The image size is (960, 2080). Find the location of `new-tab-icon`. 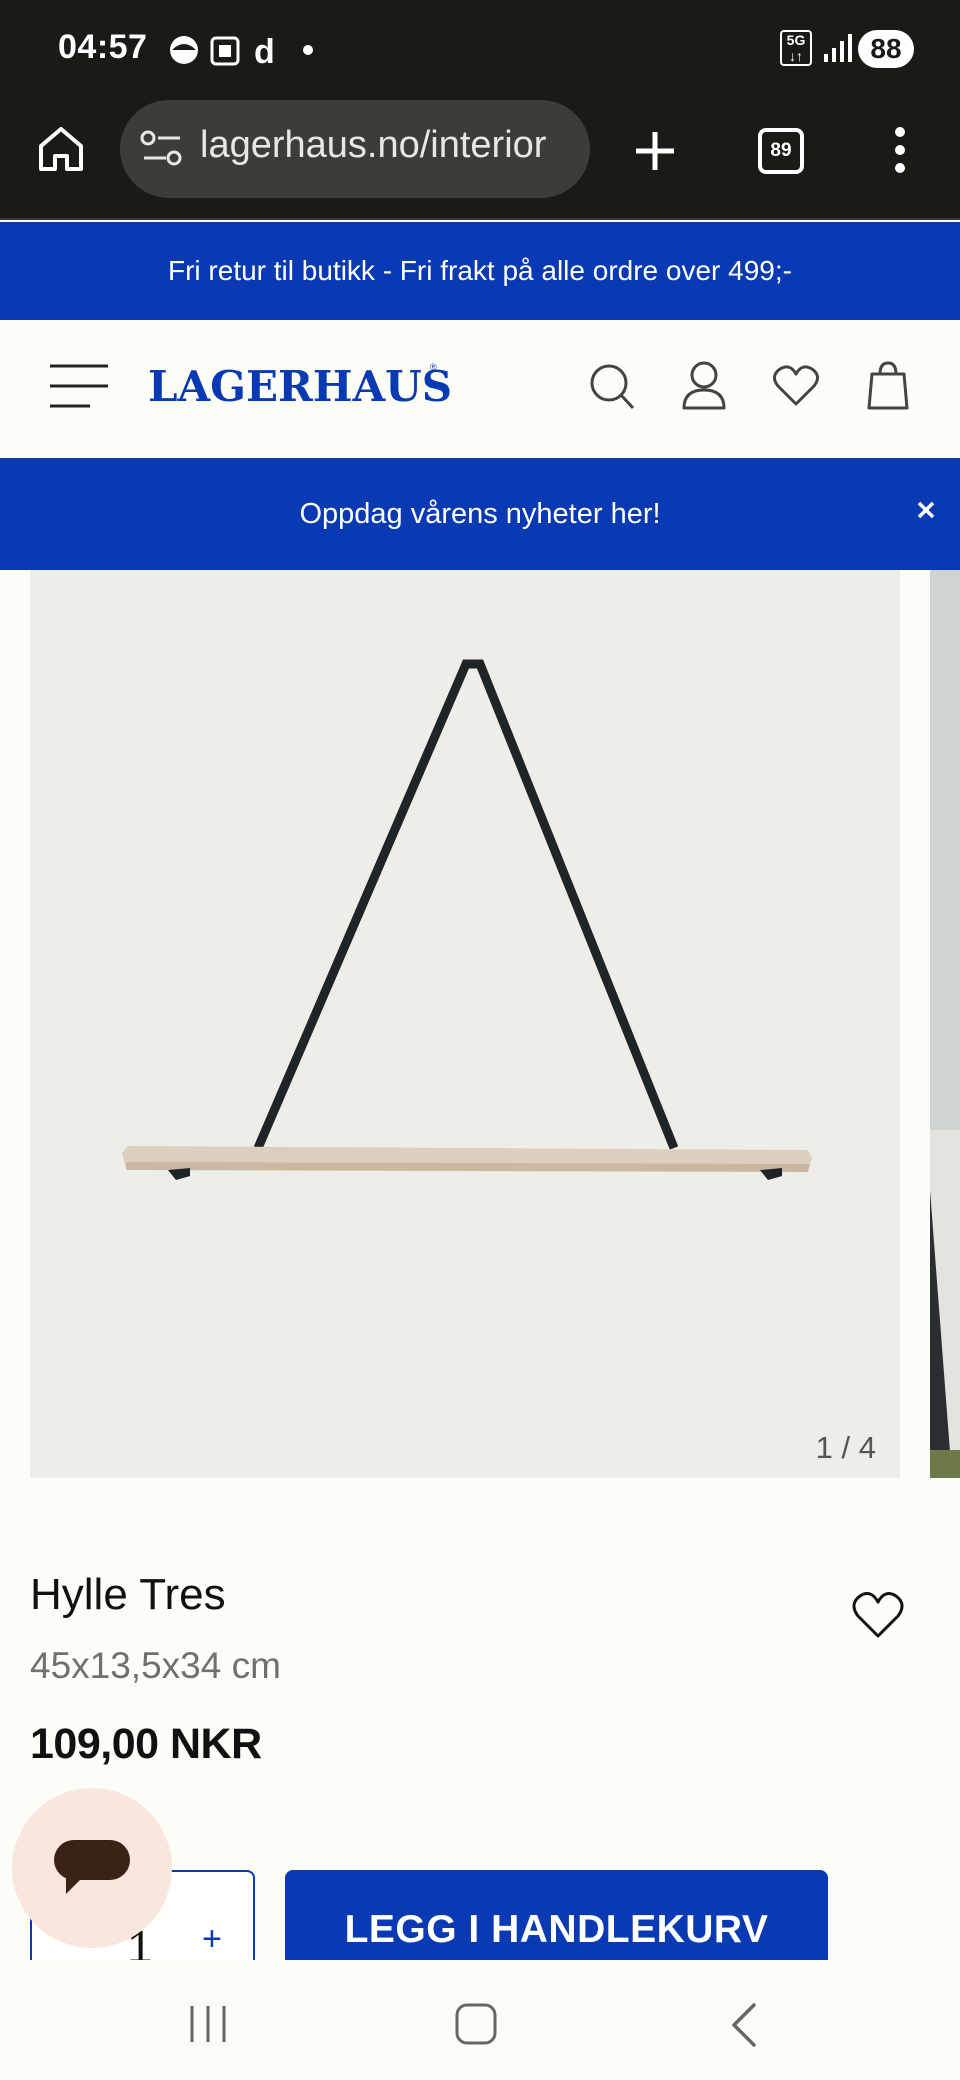

new-tab-icon is located at coordinates (655, 151).